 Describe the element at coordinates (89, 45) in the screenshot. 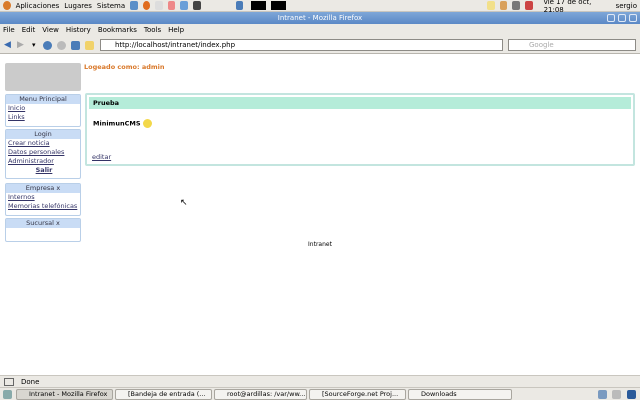

I see `bookmark-folder-icon` at that location.